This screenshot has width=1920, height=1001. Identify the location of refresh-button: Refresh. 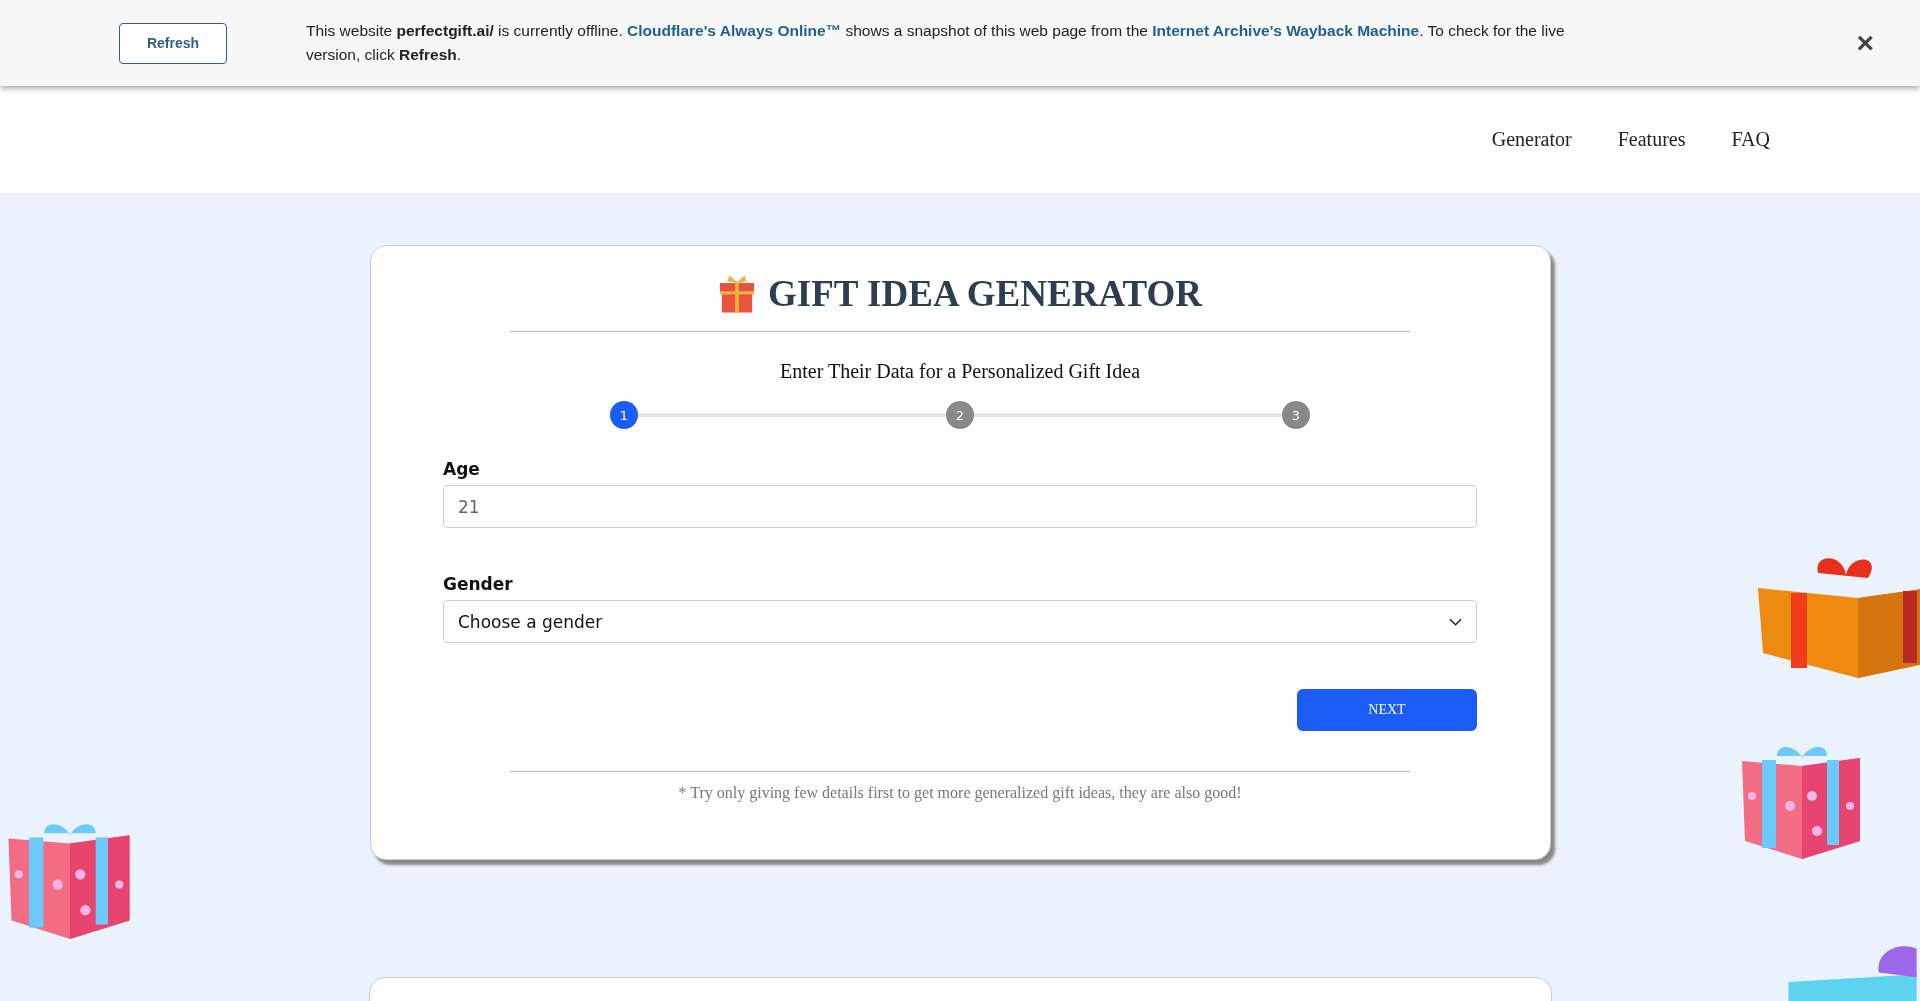
(173, 43).